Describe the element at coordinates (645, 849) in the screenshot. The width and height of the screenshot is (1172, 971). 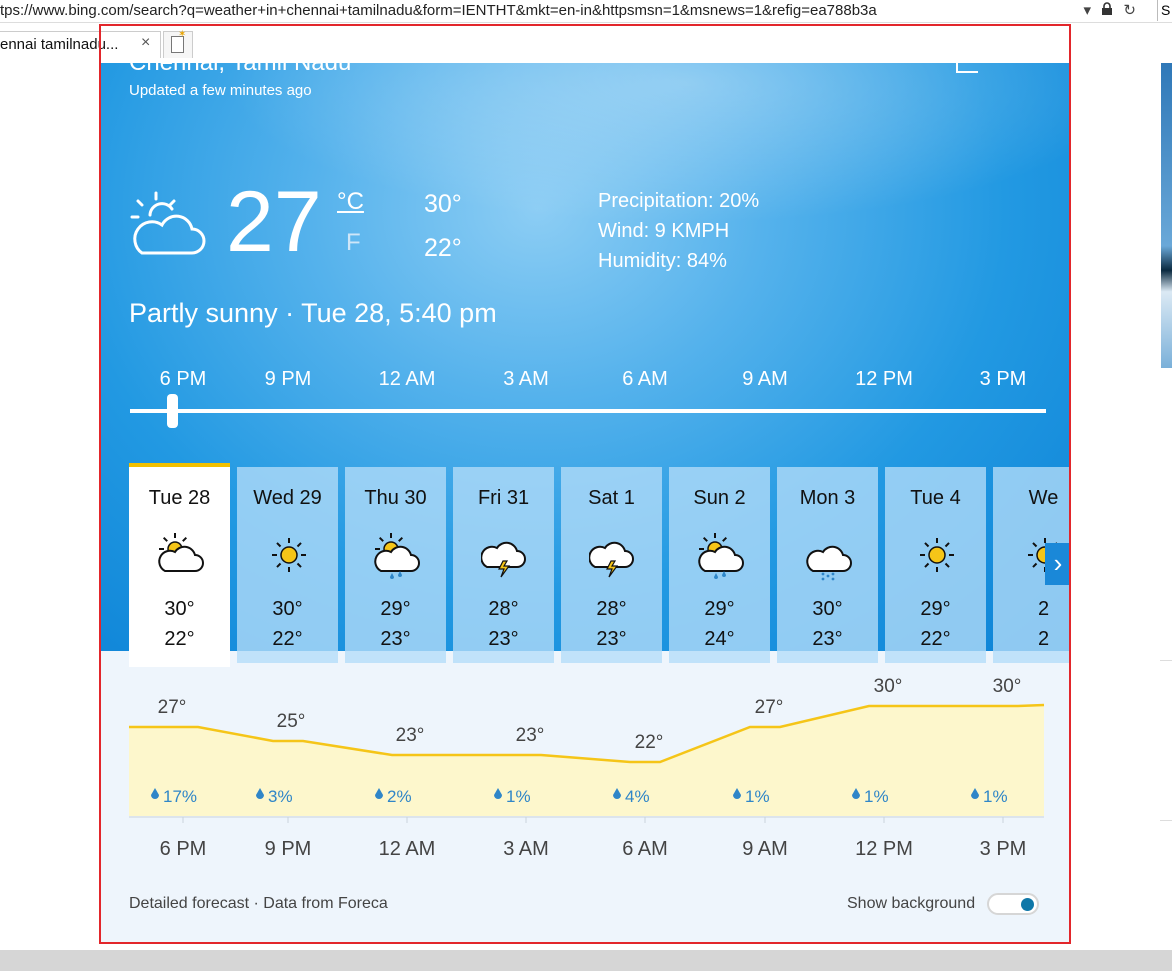
I see `graph-hour-label: 6 AM` at that location.